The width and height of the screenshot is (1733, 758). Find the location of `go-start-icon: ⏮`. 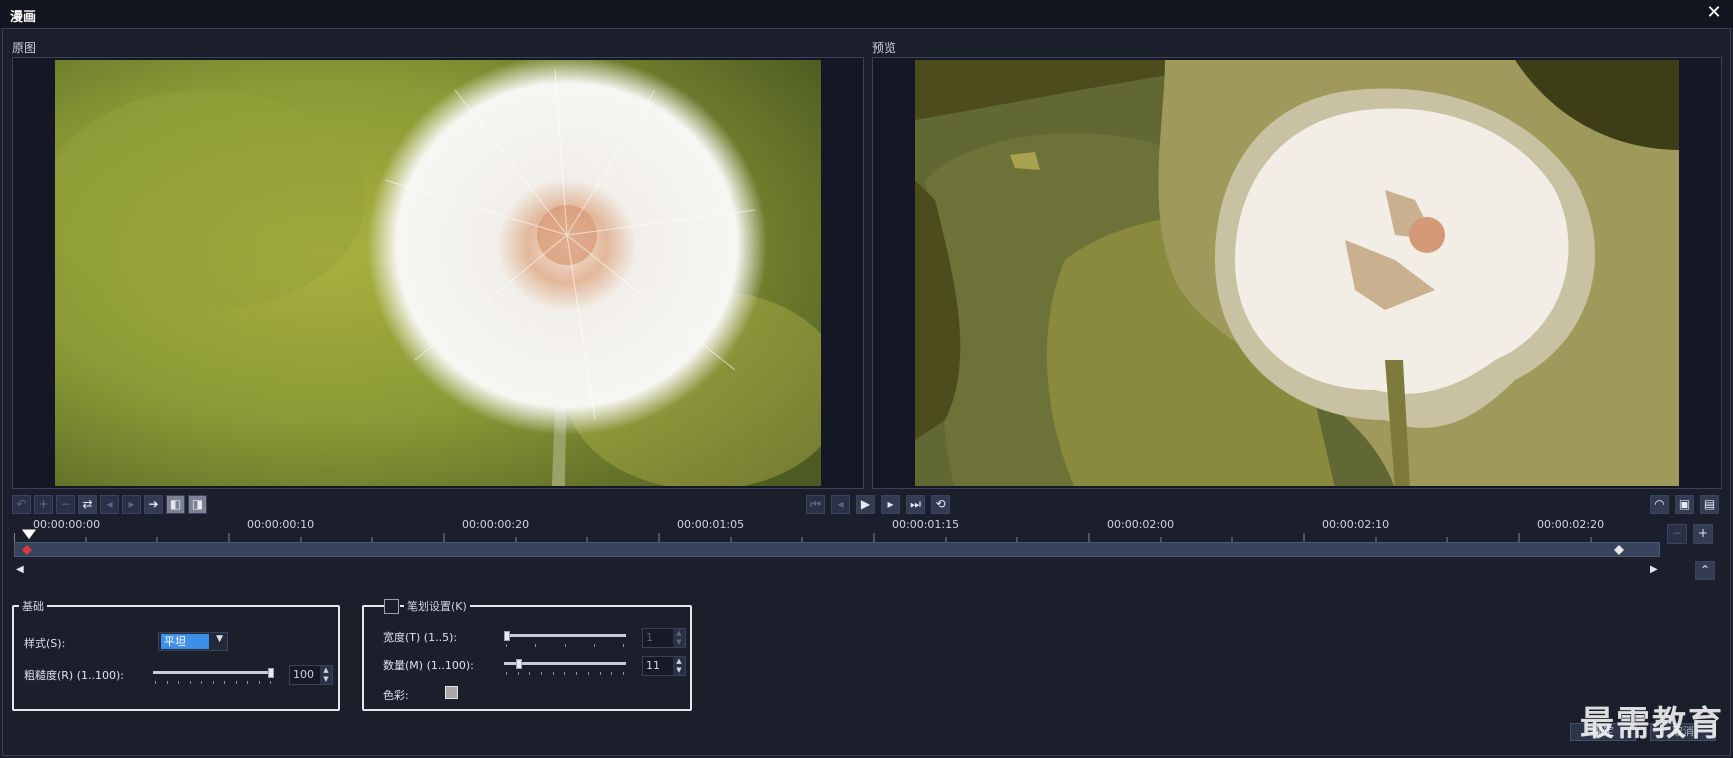

go-start-icon: ⏮ is located at coordinates (815, 504).